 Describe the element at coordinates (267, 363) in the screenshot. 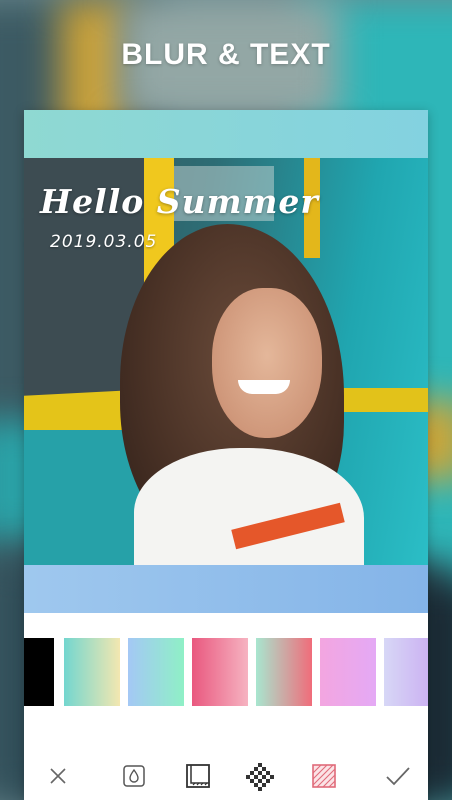

I see `photo-subject-face` at that location.